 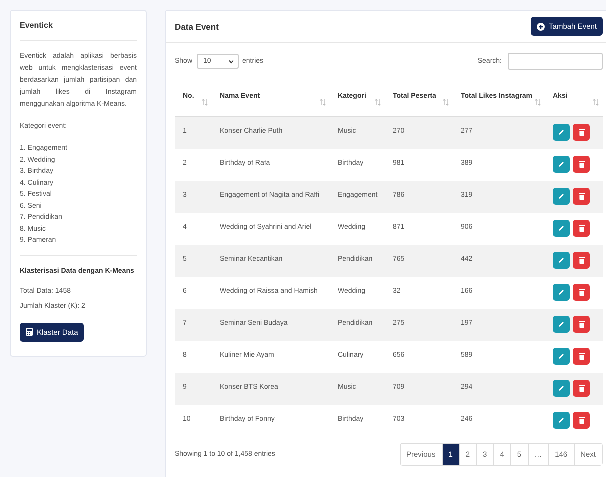 I want to click on card-title: Data Event, so click(x=197, y=27).